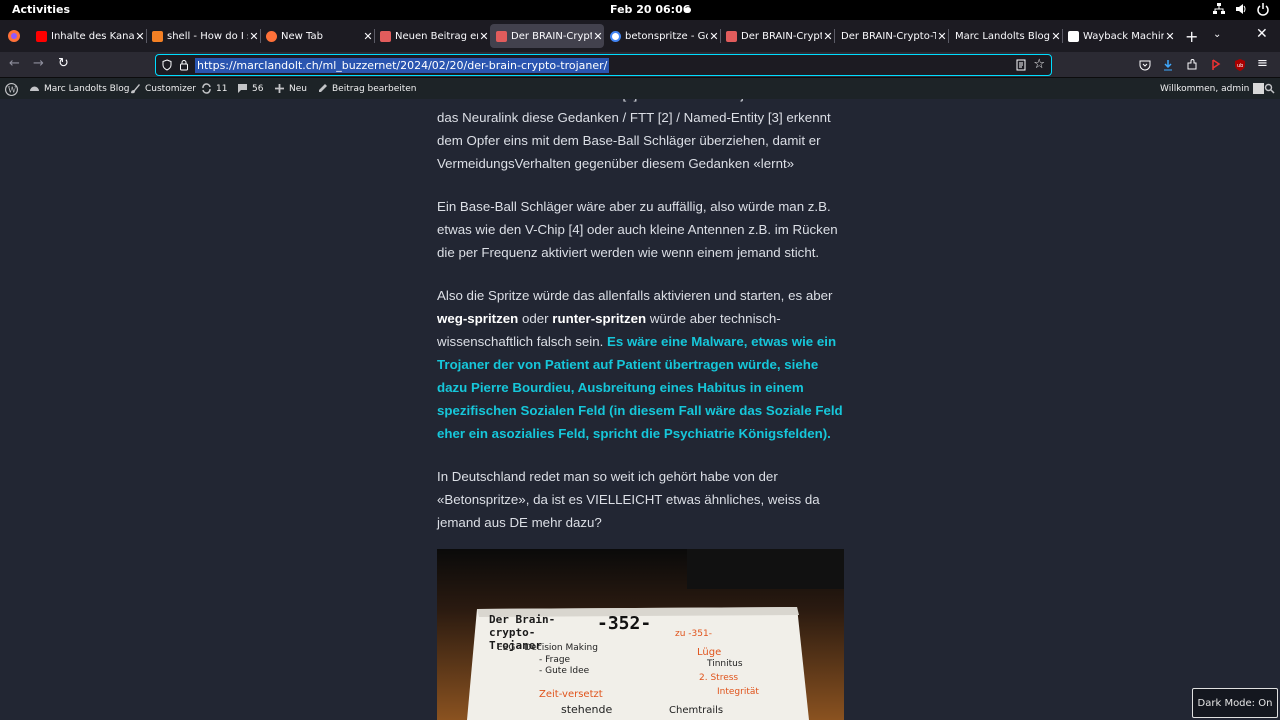  What do you see at coordinates (1216, 65) in the screenshot?
I see `pdf-extension-icon` at bounding box center [1216, 65].